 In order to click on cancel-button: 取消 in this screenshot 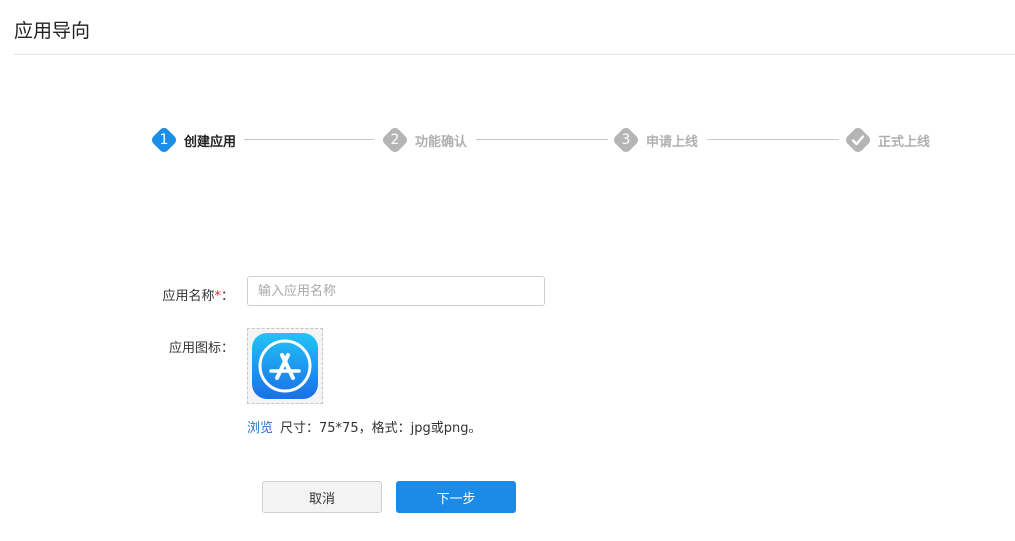, I will do `click(322, 497)`.